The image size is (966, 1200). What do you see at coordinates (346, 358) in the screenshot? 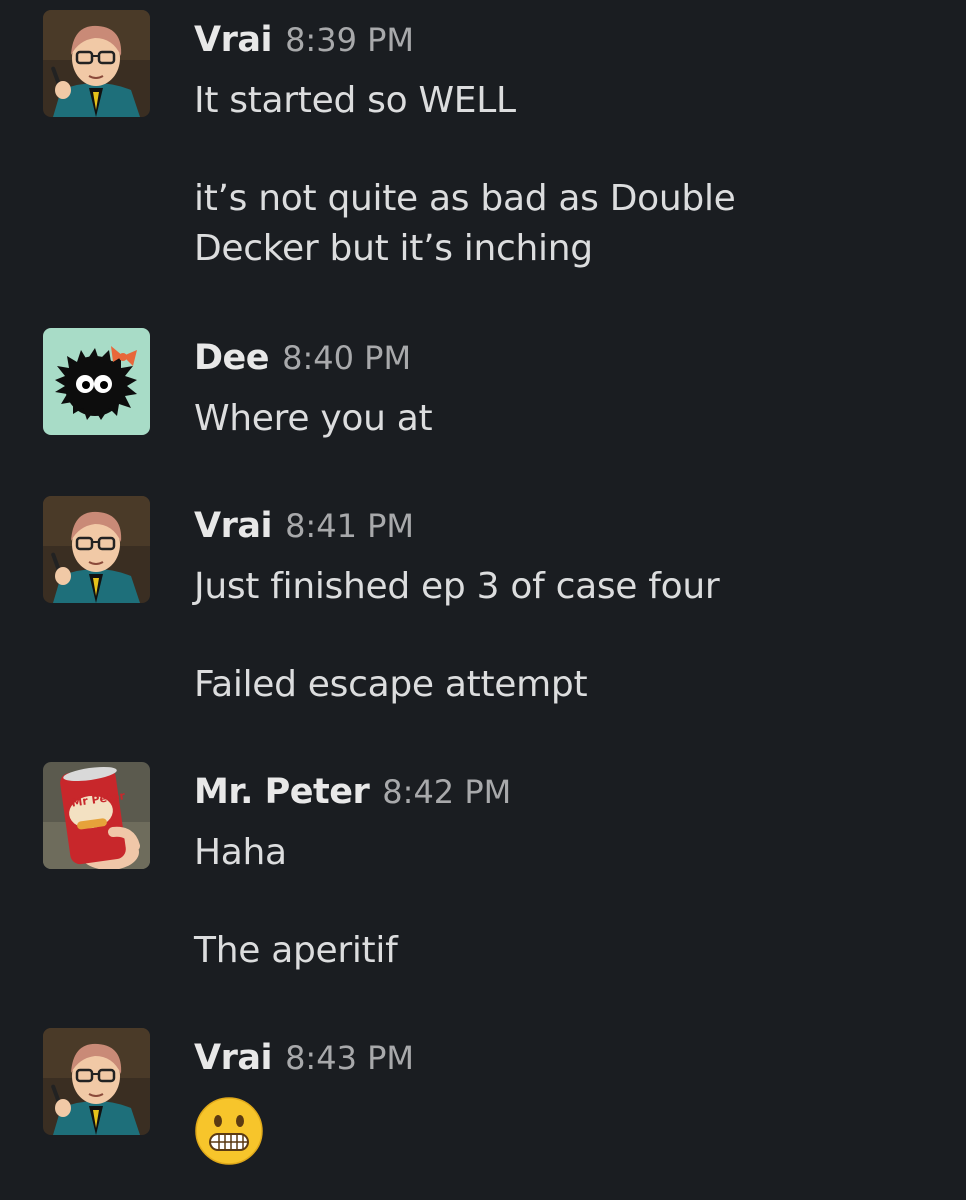
I see `timestamp: 8:40 PM` at bounding box center [346, 358].